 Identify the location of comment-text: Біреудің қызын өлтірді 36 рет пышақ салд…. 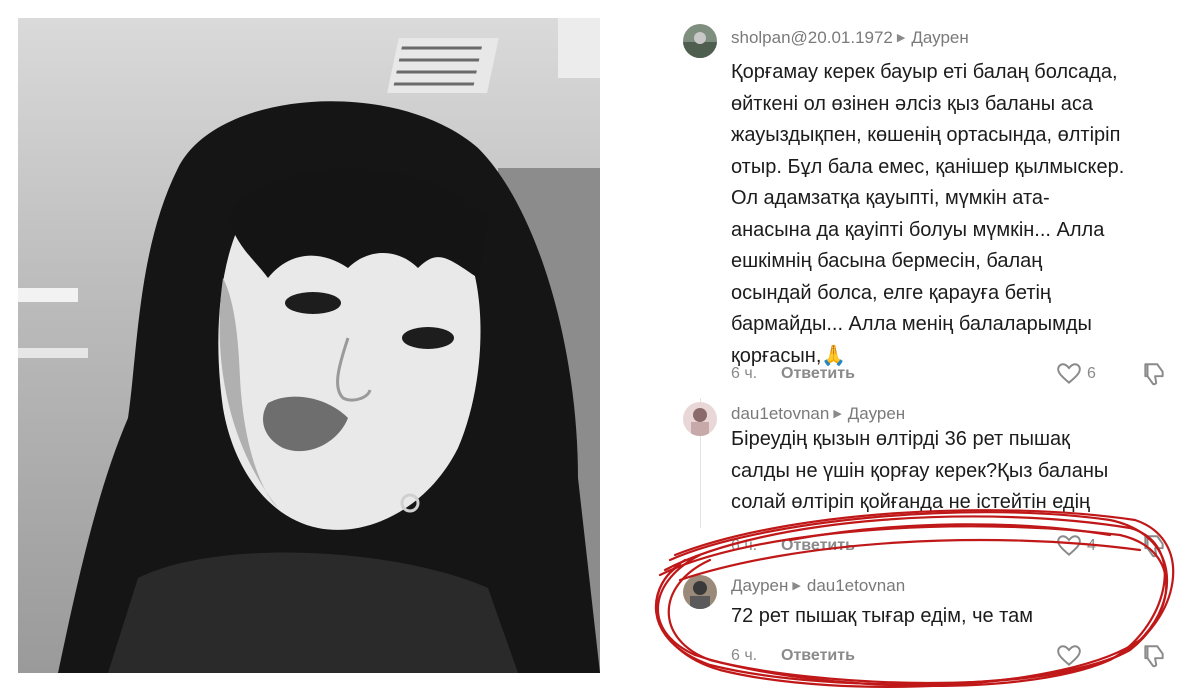
(920, 470).